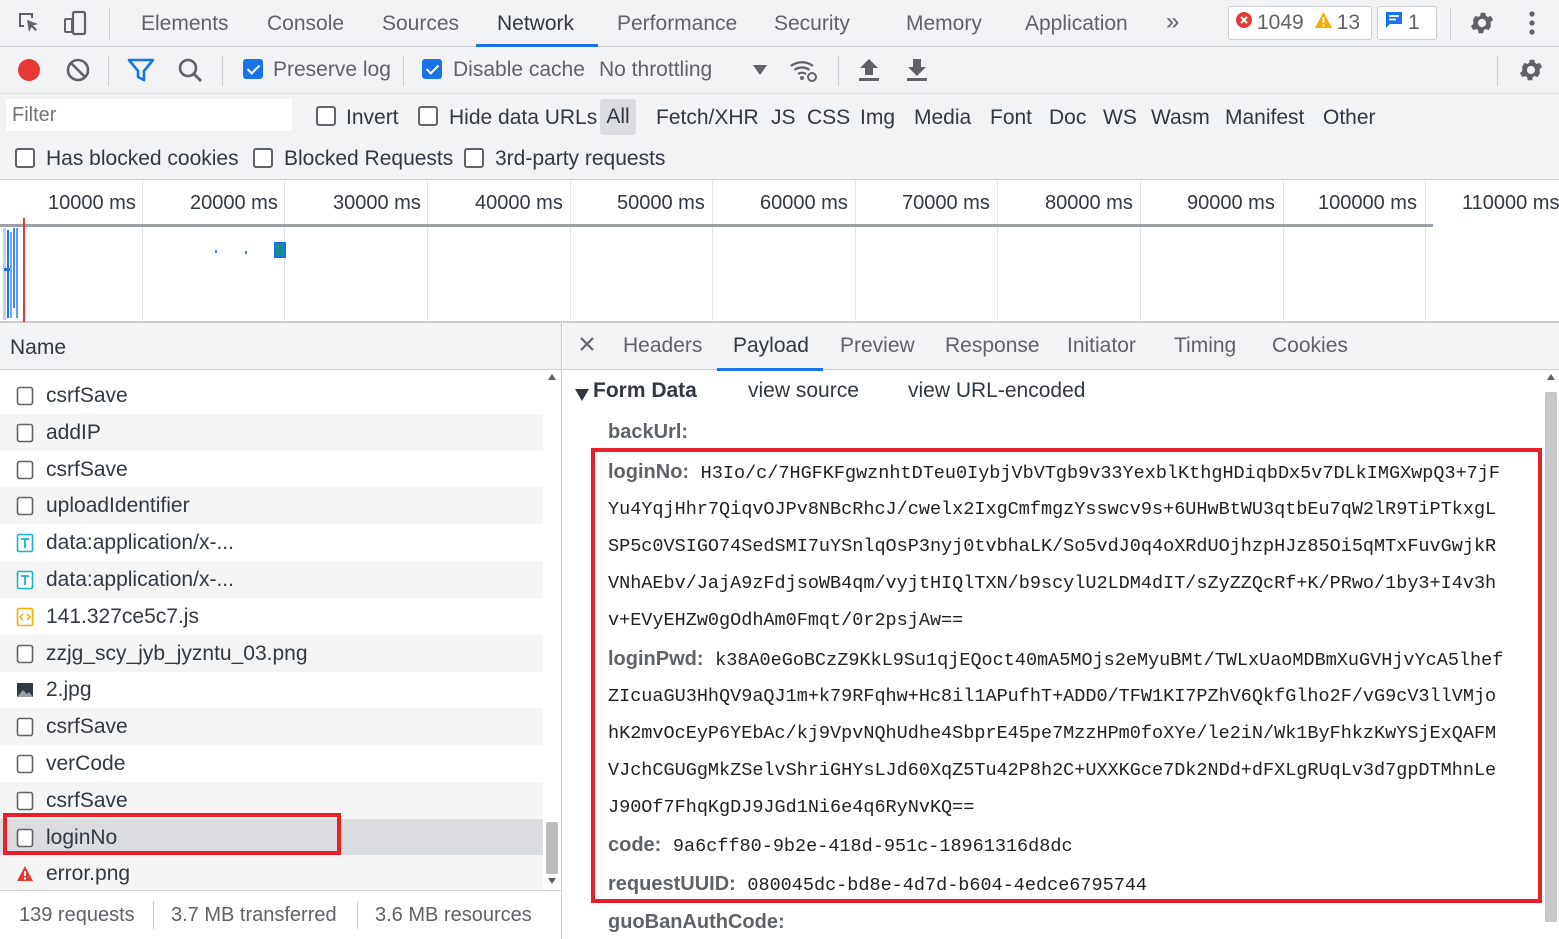  What do you see at coordinates (142, 158) in the screenshot?
I see `has-blocked-cookies-label: Has blocked cookies` at bounding box center [142, 158].